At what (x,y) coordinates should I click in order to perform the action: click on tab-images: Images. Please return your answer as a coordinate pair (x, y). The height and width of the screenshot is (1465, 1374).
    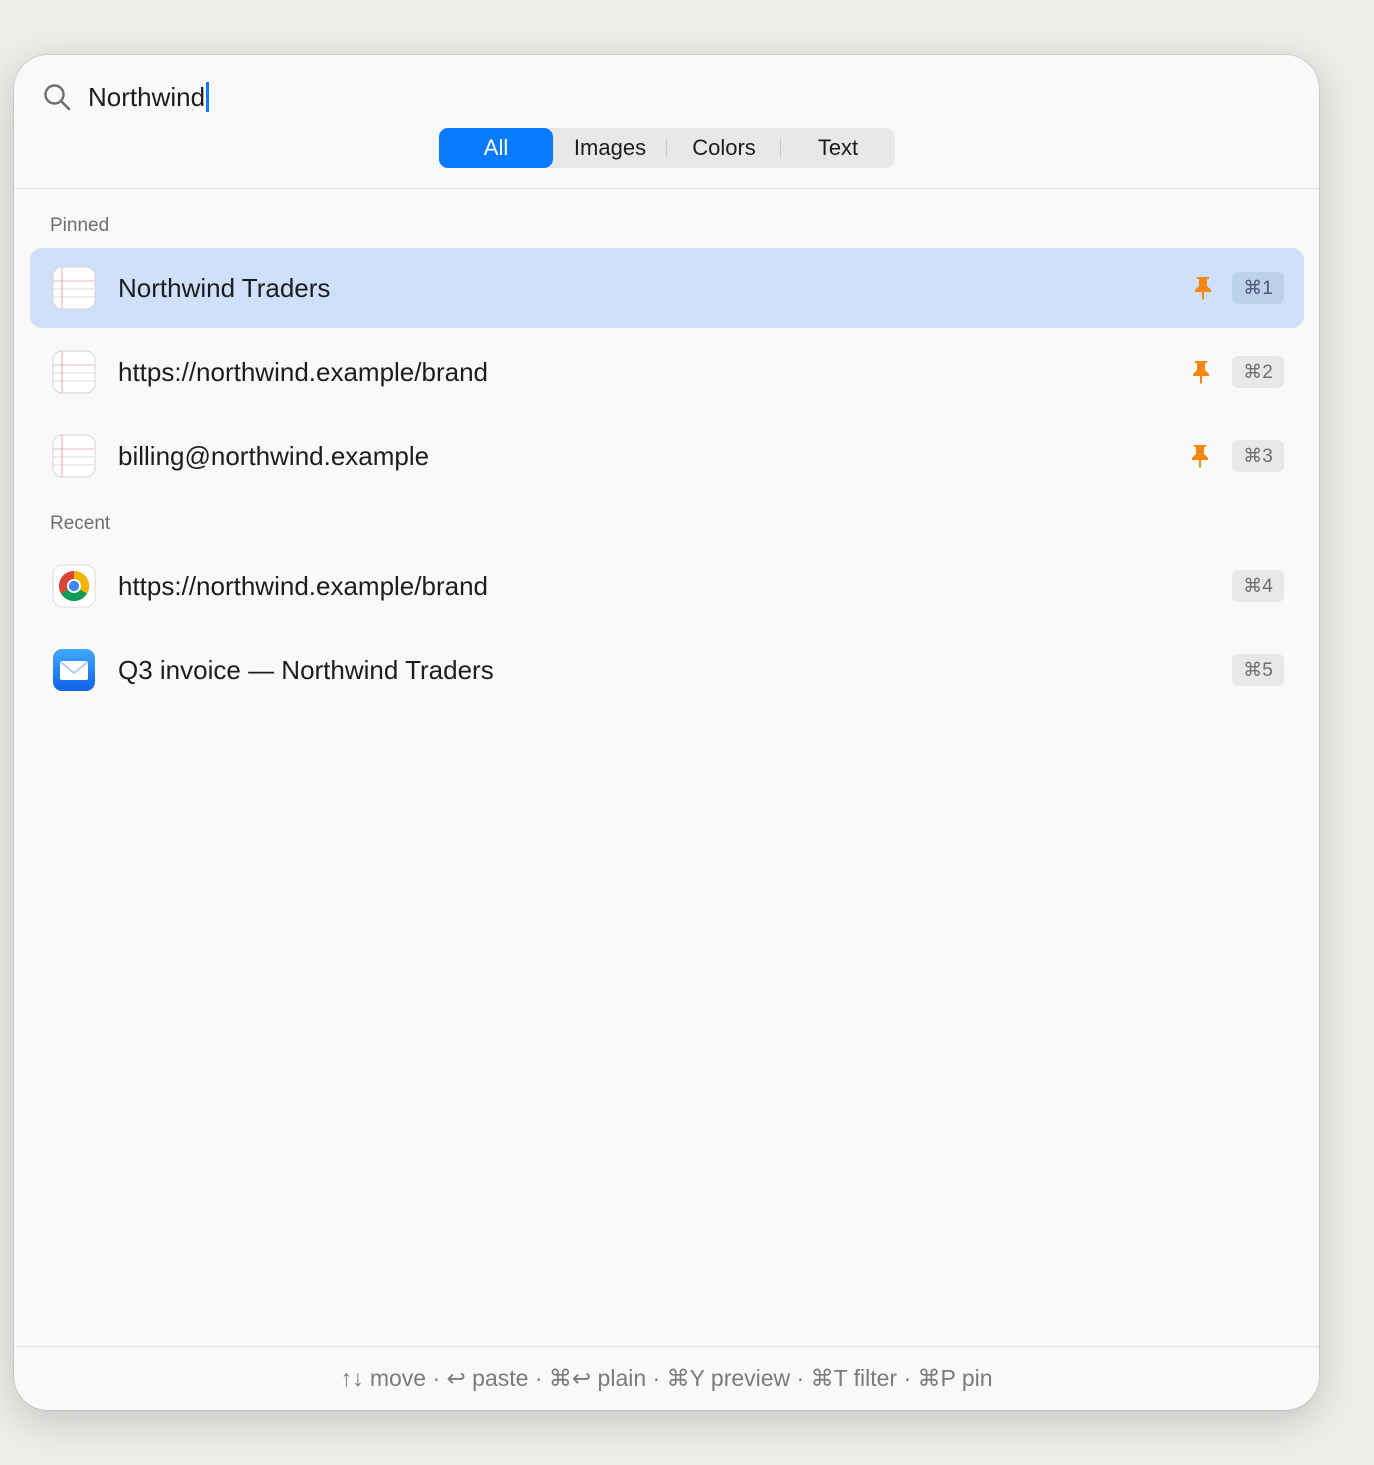
    Looking at the image, I should click on (610, 148).